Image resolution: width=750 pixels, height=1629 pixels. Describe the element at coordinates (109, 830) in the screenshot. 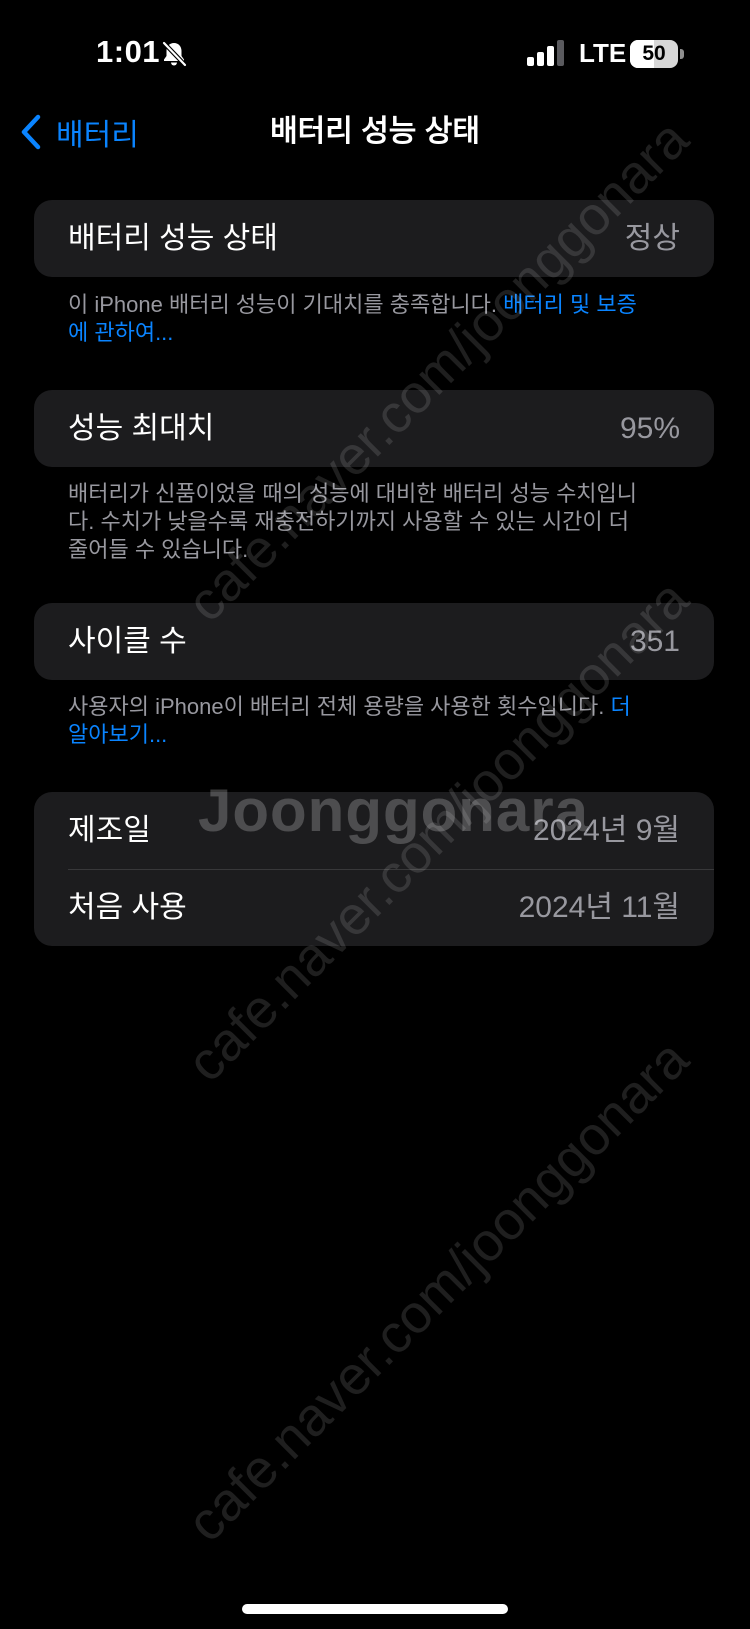

I see `manufacture-date-label: 제조일` at that location.